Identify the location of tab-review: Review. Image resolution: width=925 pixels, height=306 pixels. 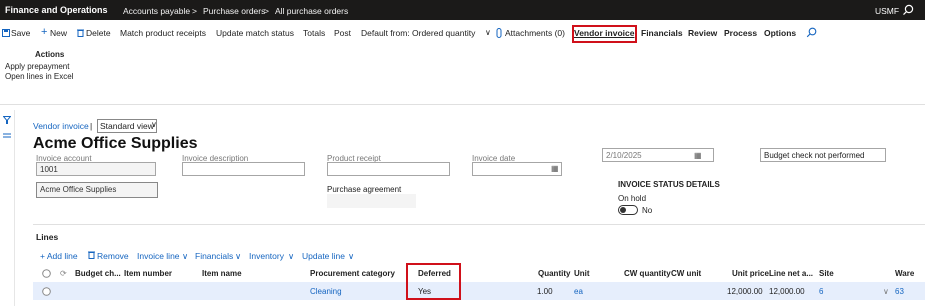
(702, 33).